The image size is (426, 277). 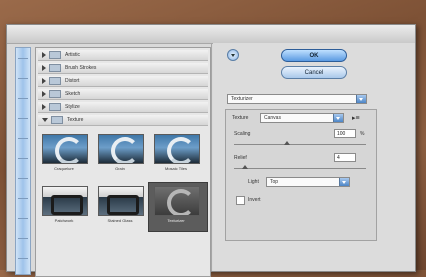 I want to click on relief-slider, so click(x=300, y=168).